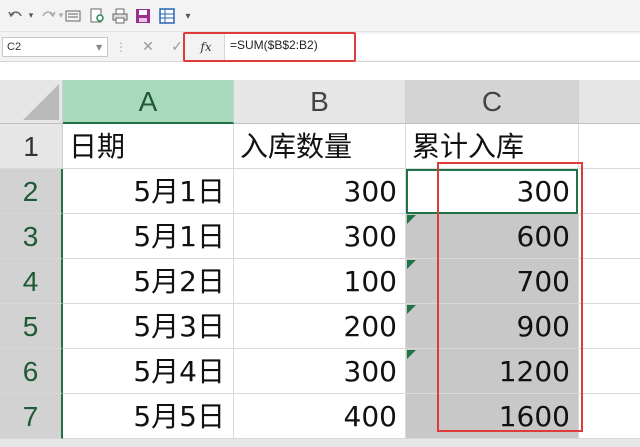 Image resolution: width=640 pixels, height=447 pixels. Describe the element at coordinates (31, 416) in the screenshot. I see `row-header-7: 7` at that location.